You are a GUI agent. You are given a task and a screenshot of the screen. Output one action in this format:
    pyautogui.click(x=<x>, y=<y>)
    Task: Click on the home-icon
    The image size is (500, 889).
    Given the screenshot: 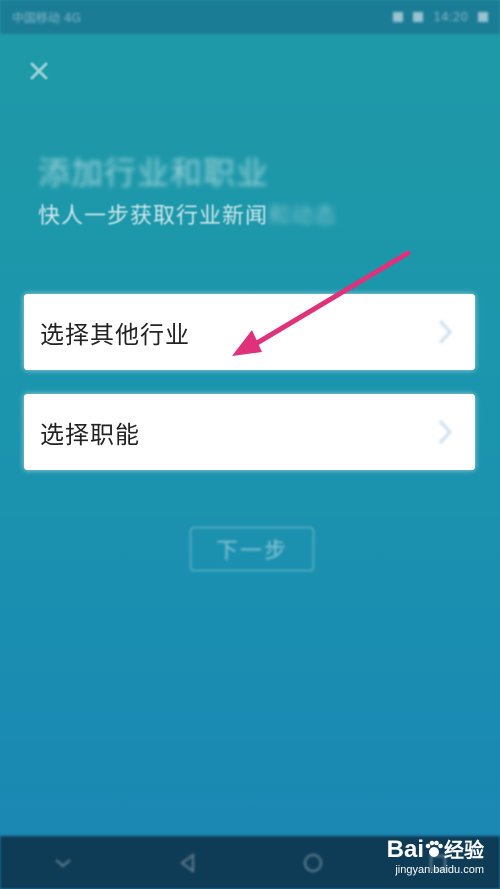 What is the action you would take?
    pyautogui.click(x=313, y=863)
    